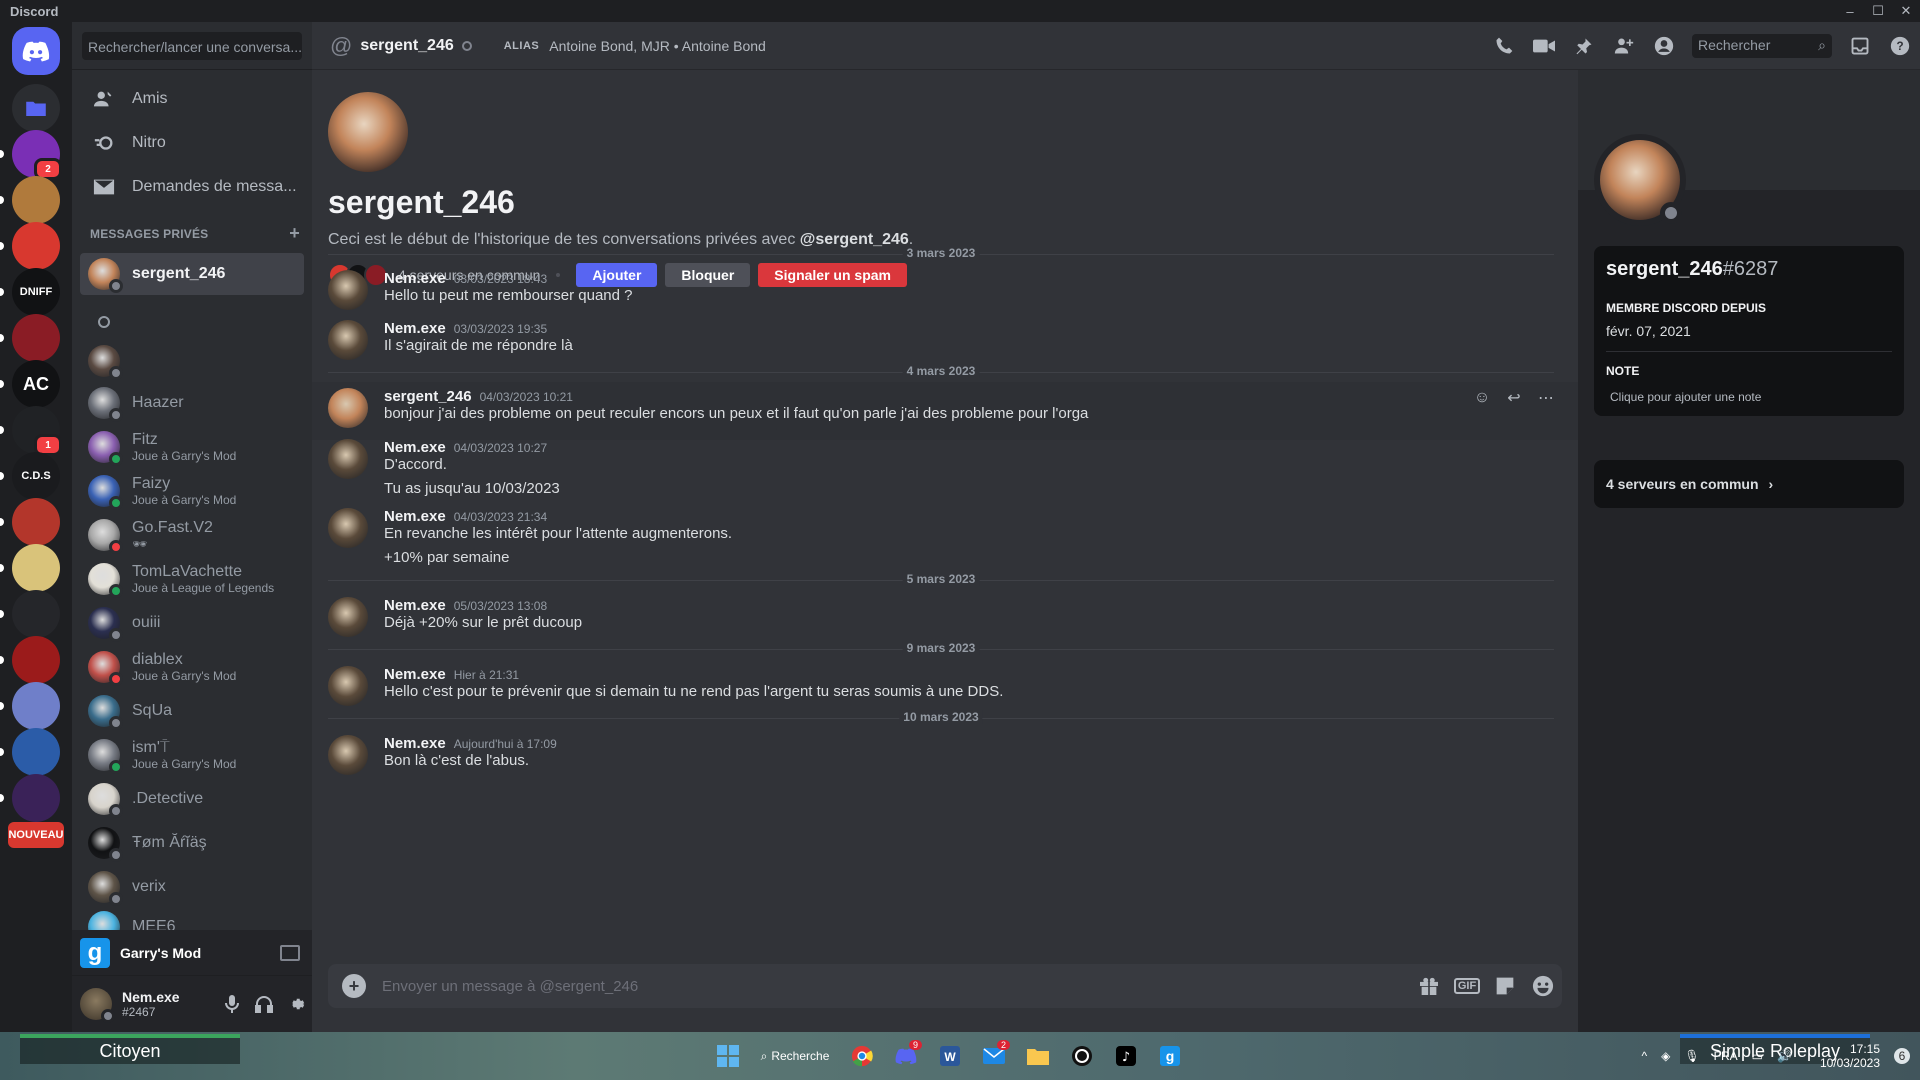  Describe the element at coordinates (1860, 46) in the screenshot. I see `inbox-icon` at that location.